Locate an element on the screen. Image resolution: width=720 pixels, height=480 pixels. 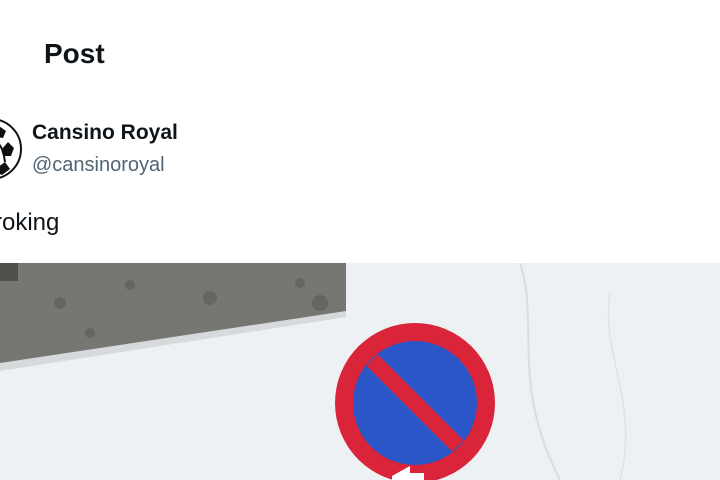
author-handle: @cansinoroyal is located at coordinates (98, 165).